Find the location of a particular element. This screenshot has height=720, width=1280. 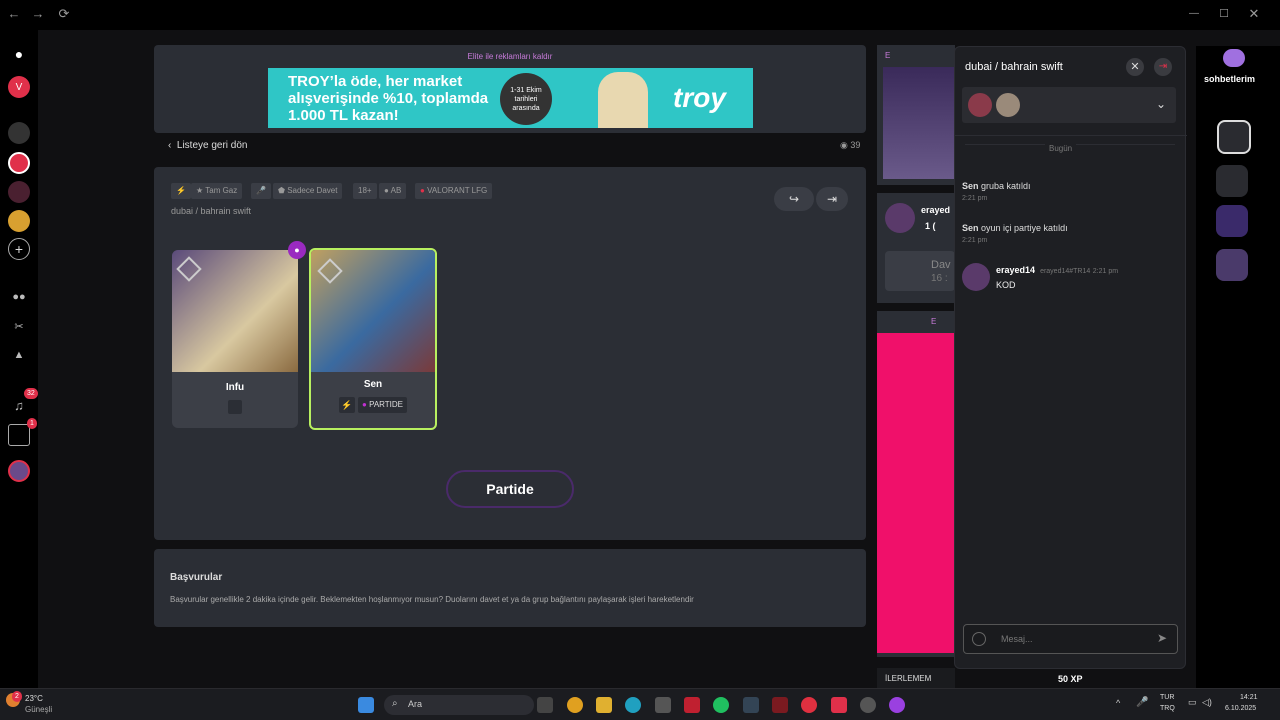

ad-brand-logo: troy is located at coordinates (699, 97).